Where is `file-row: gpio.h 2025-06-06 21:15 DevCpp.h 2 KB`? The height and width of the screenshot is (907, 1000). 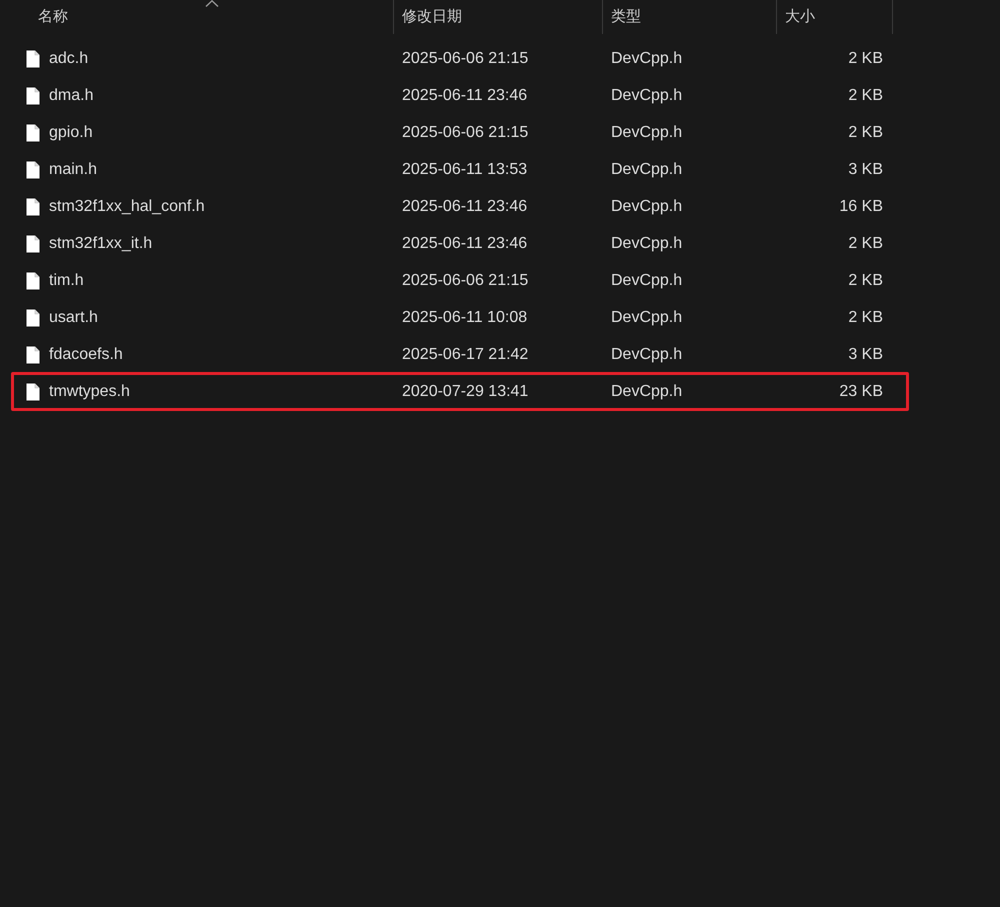
file-row: gpio.h 2025-06-06 21:15 DevCpp.h 2 KB is located at coordinates (446, 132).